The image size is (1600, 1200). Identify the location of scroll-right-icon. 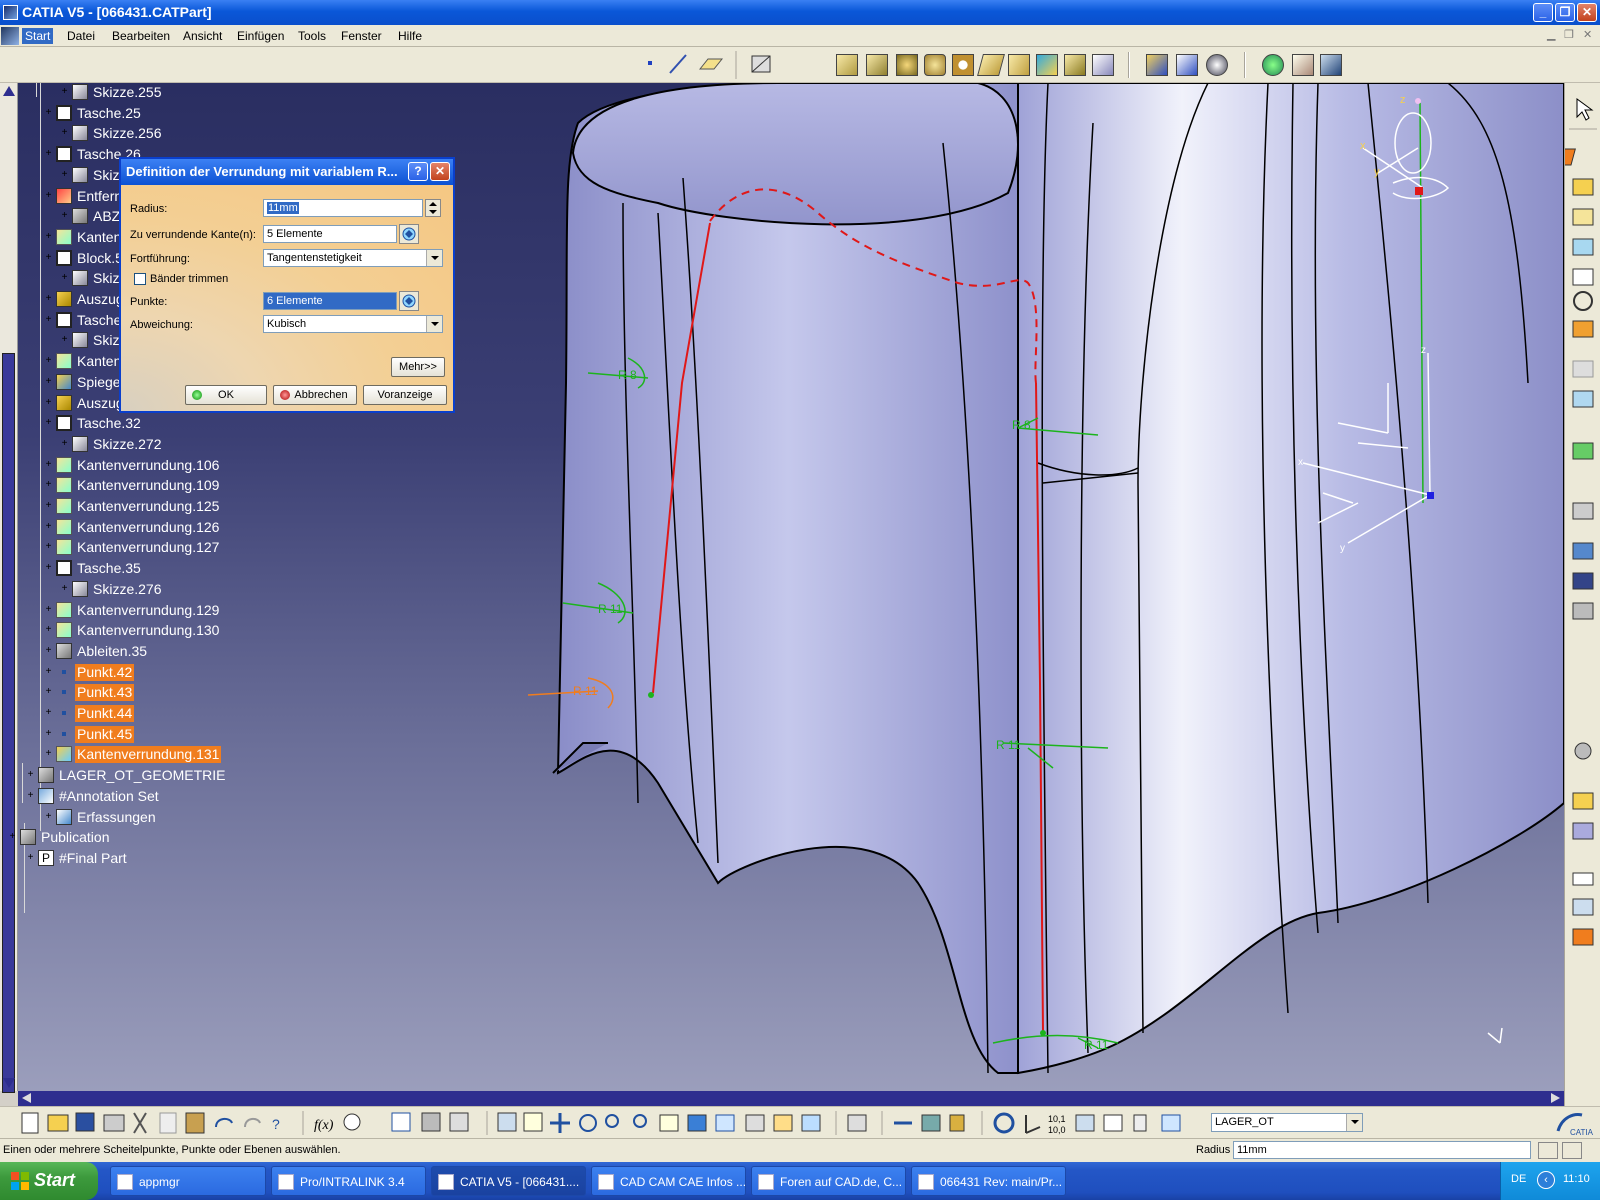
(1555, 1098).